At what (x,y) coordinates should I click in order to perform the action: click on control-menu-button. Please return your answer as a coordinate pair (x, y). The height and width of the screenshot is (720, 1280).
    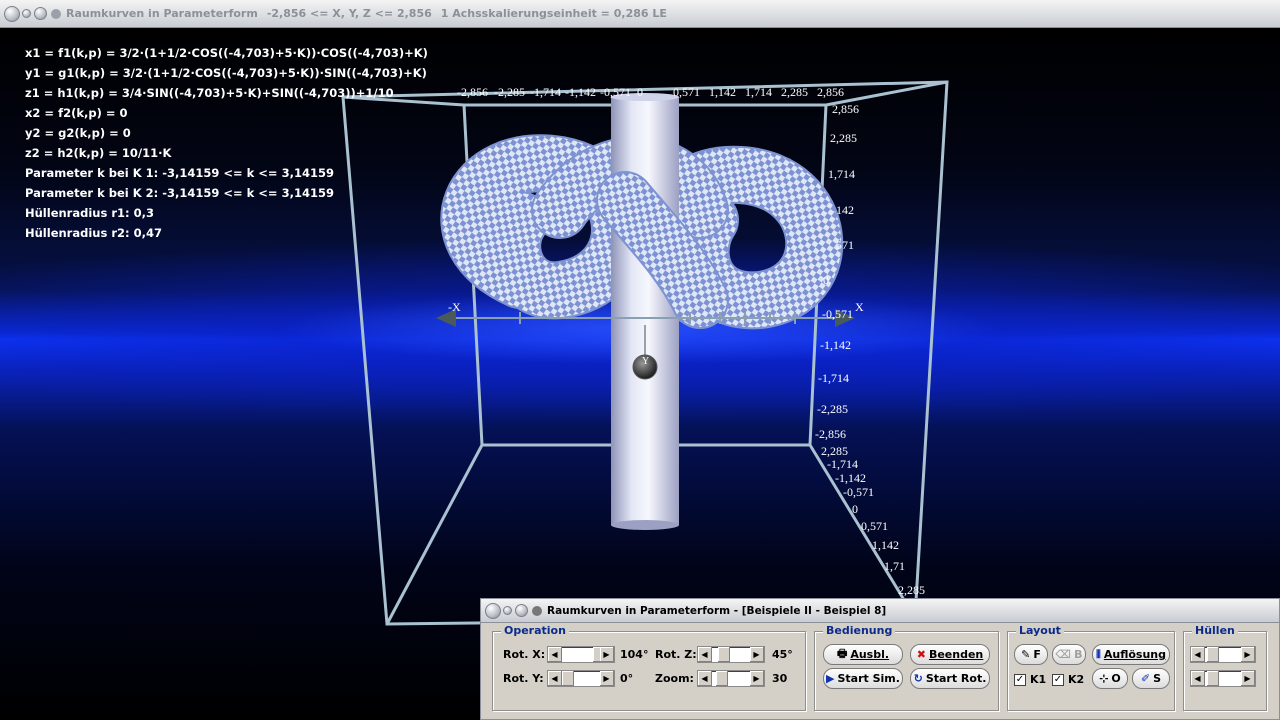
    Looking at the image, I should click on (493, 610).